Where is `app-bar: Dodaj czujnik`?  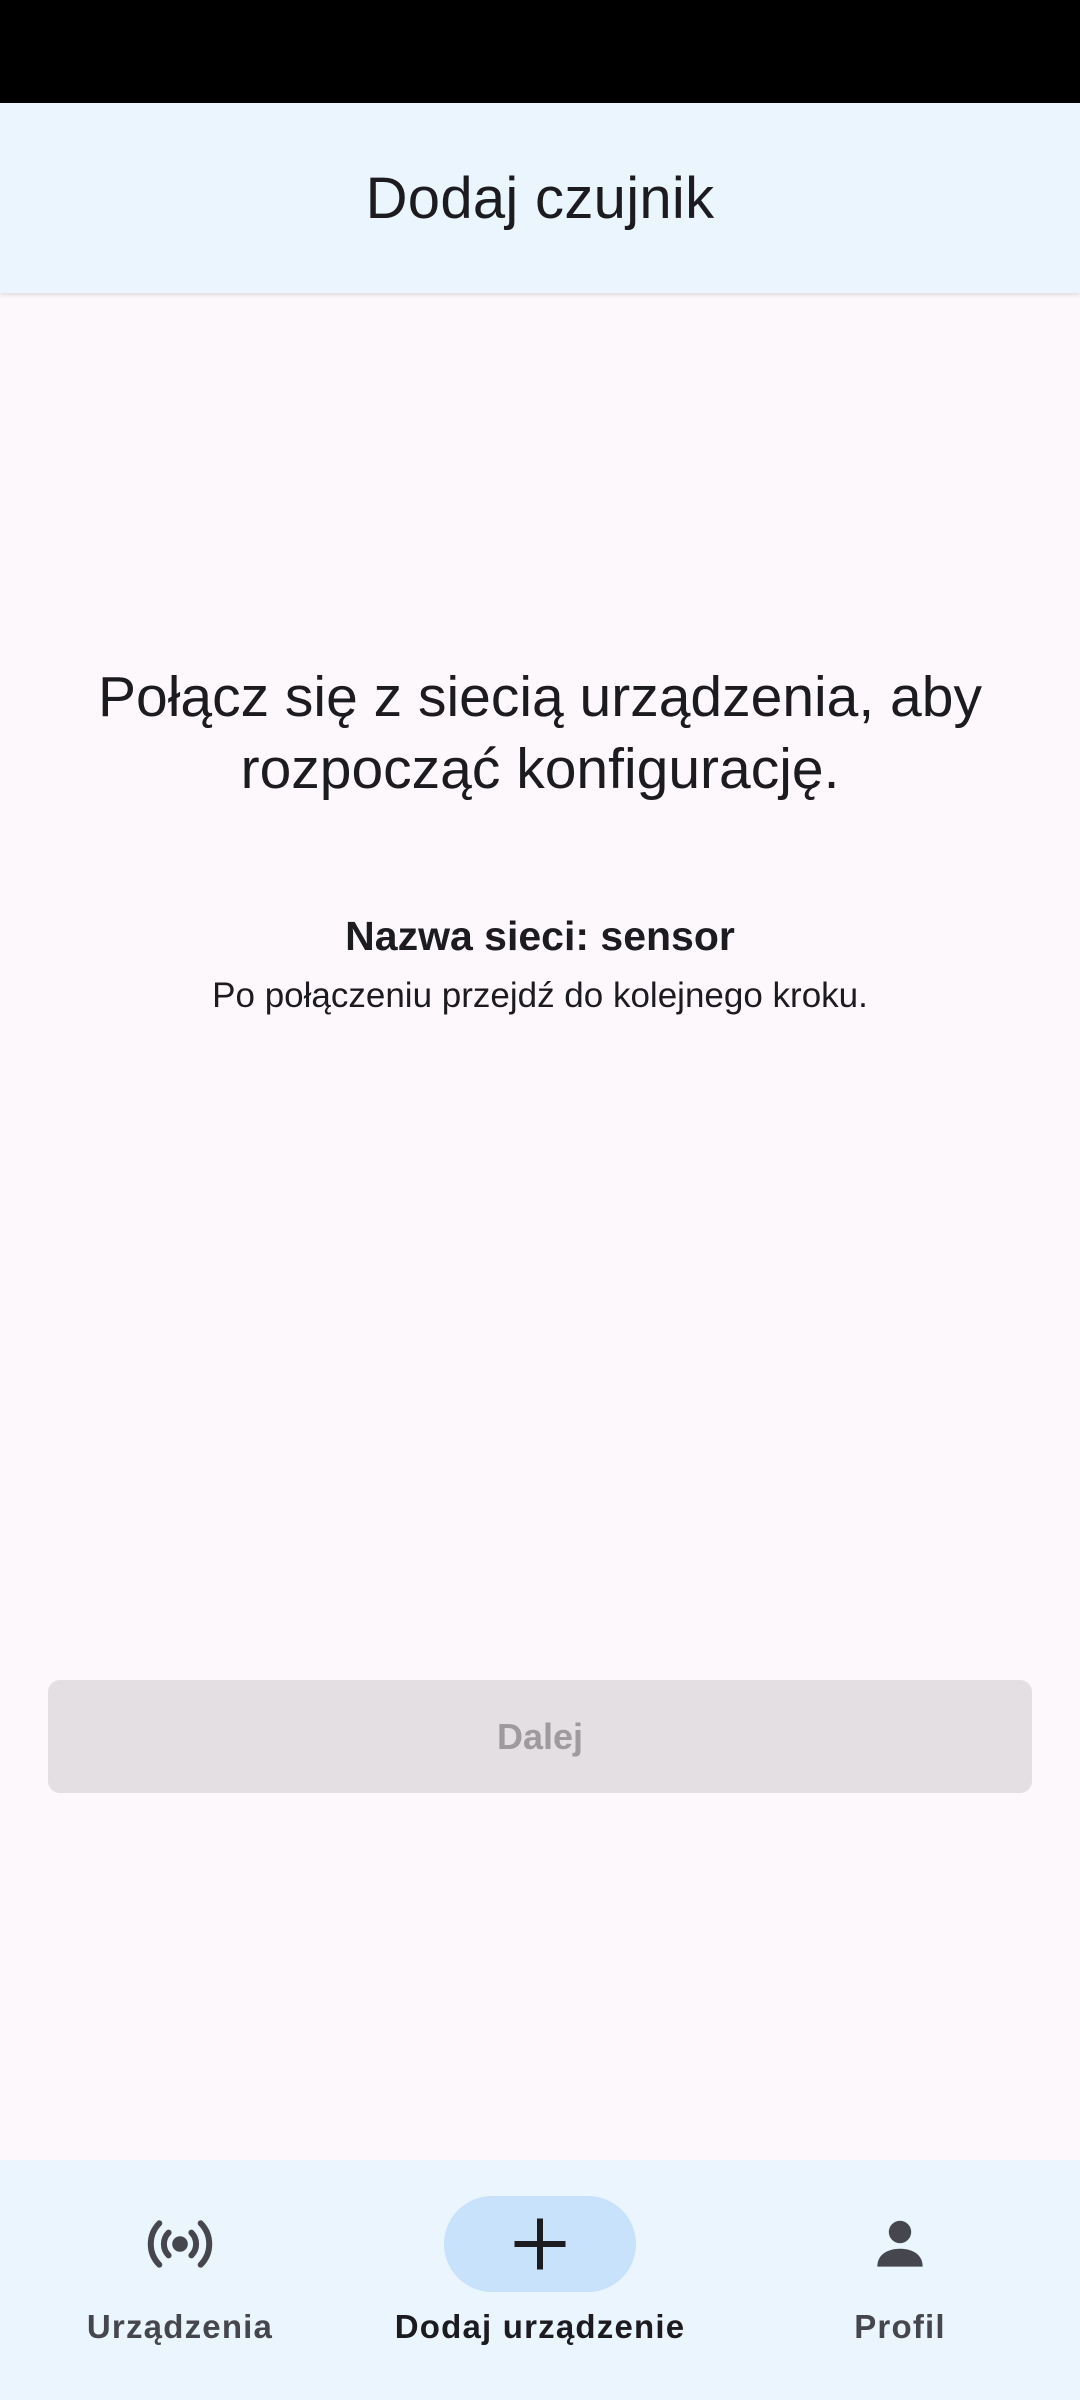
app-bar: Dodaj czujnik is located at coordinates (540, 198).